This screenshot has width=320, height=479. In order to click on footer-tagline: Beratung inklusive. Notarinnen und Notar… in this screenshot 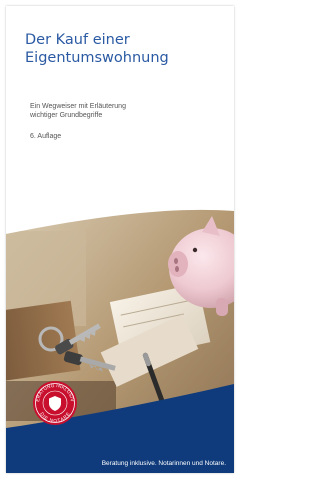, I will do `click(163, 463)`.